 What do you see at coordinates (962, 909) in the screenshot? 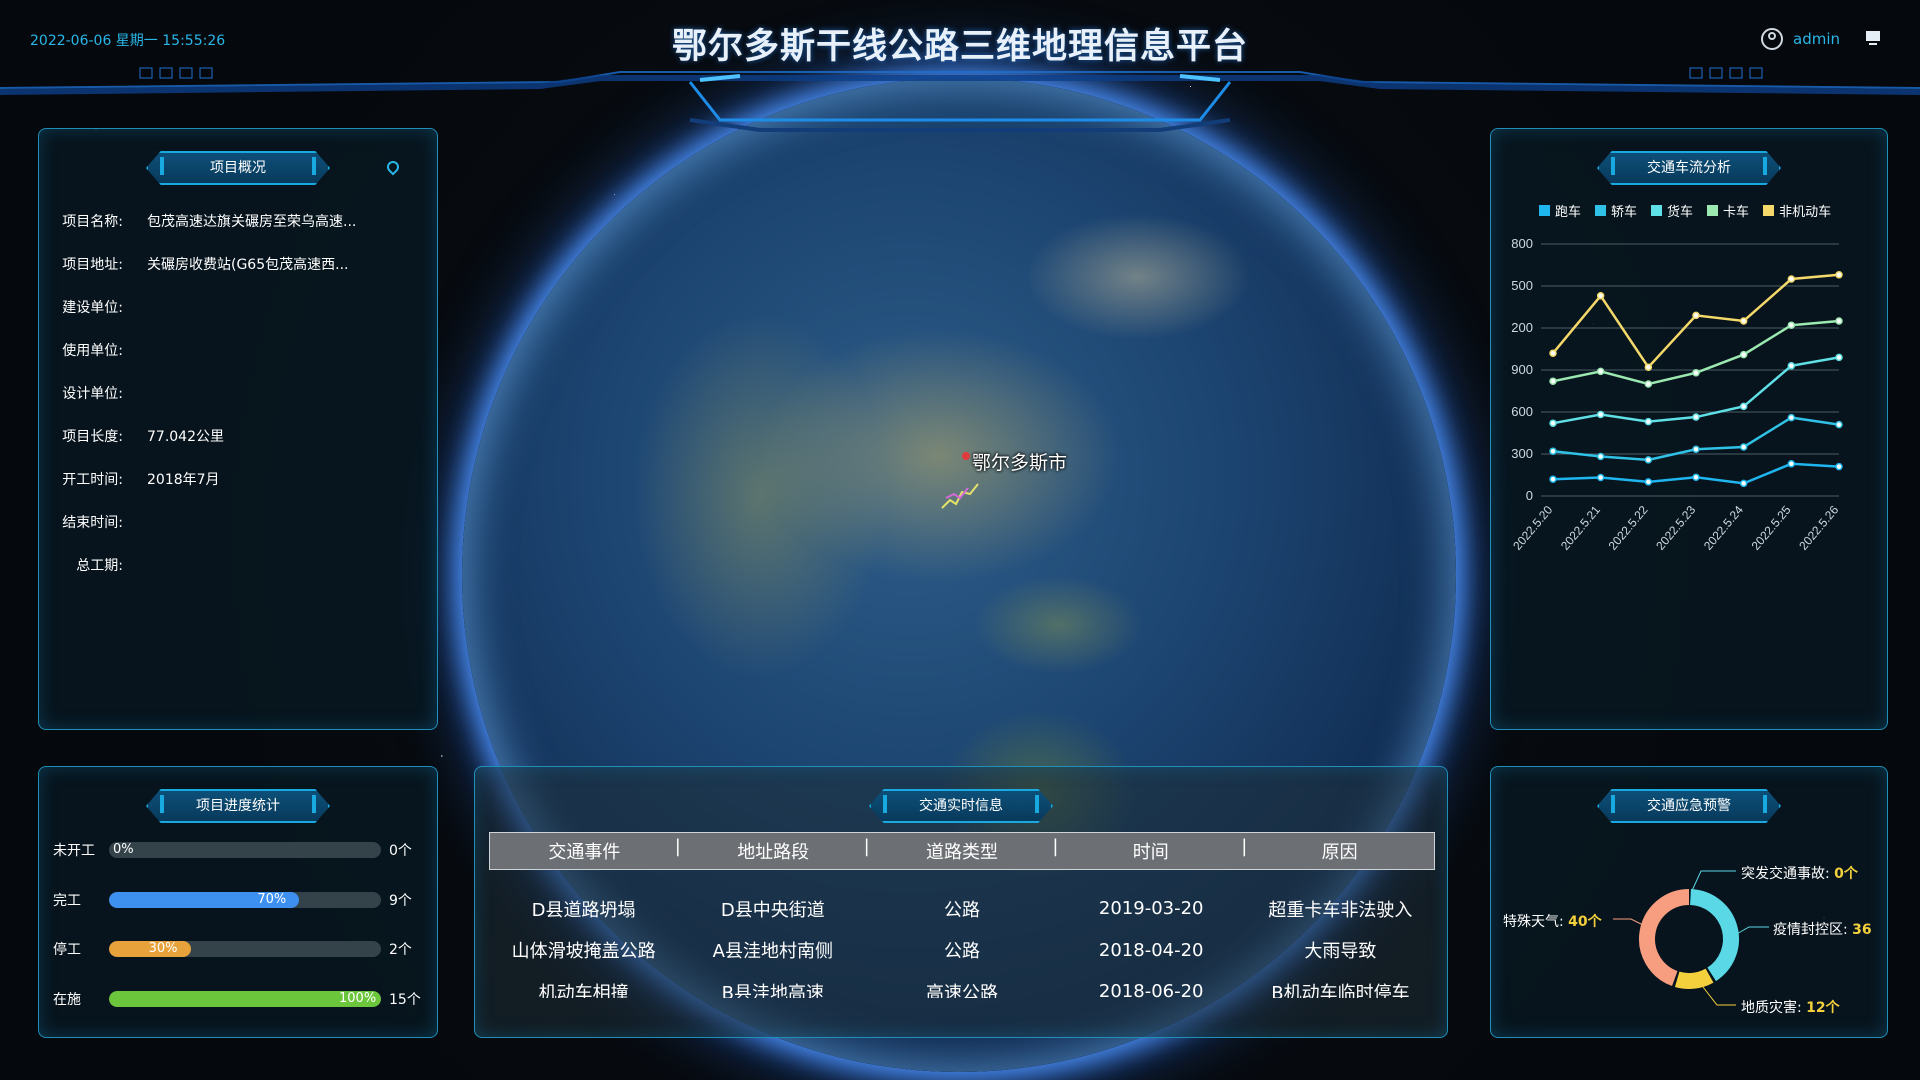
I see `table-row: D县道路坍塌 D县中央街道 公路 2019-03-20 超重卡车非法驶入` at bounding box center [962, 909].